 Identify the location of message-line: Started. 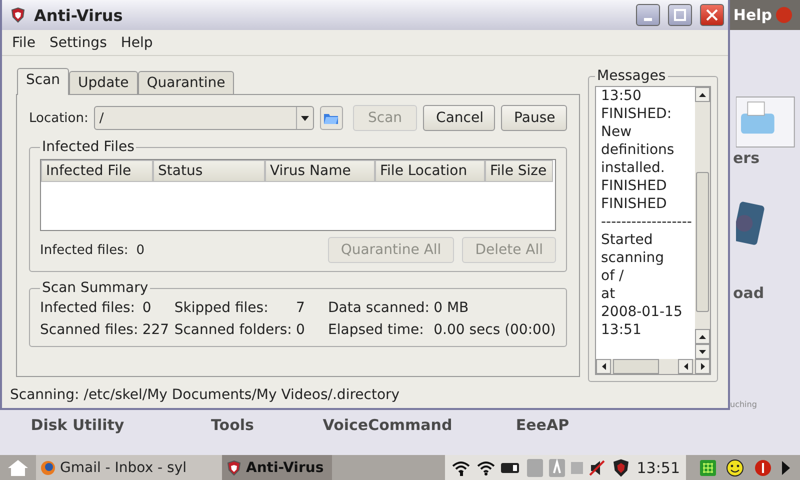
(627, 240).